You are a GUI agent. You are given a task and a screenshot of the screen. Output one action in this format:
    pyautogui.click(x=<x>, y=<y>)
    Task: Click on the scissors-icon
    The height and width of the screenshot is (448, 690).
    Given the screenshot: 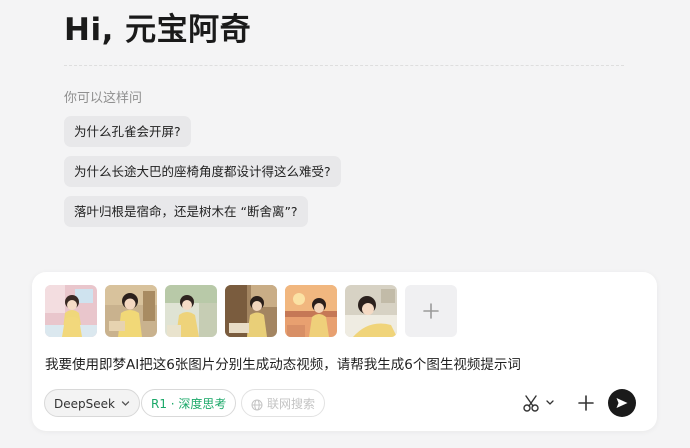 What is the action you would take?
    pyautogui.click(x=538, y=403)
    